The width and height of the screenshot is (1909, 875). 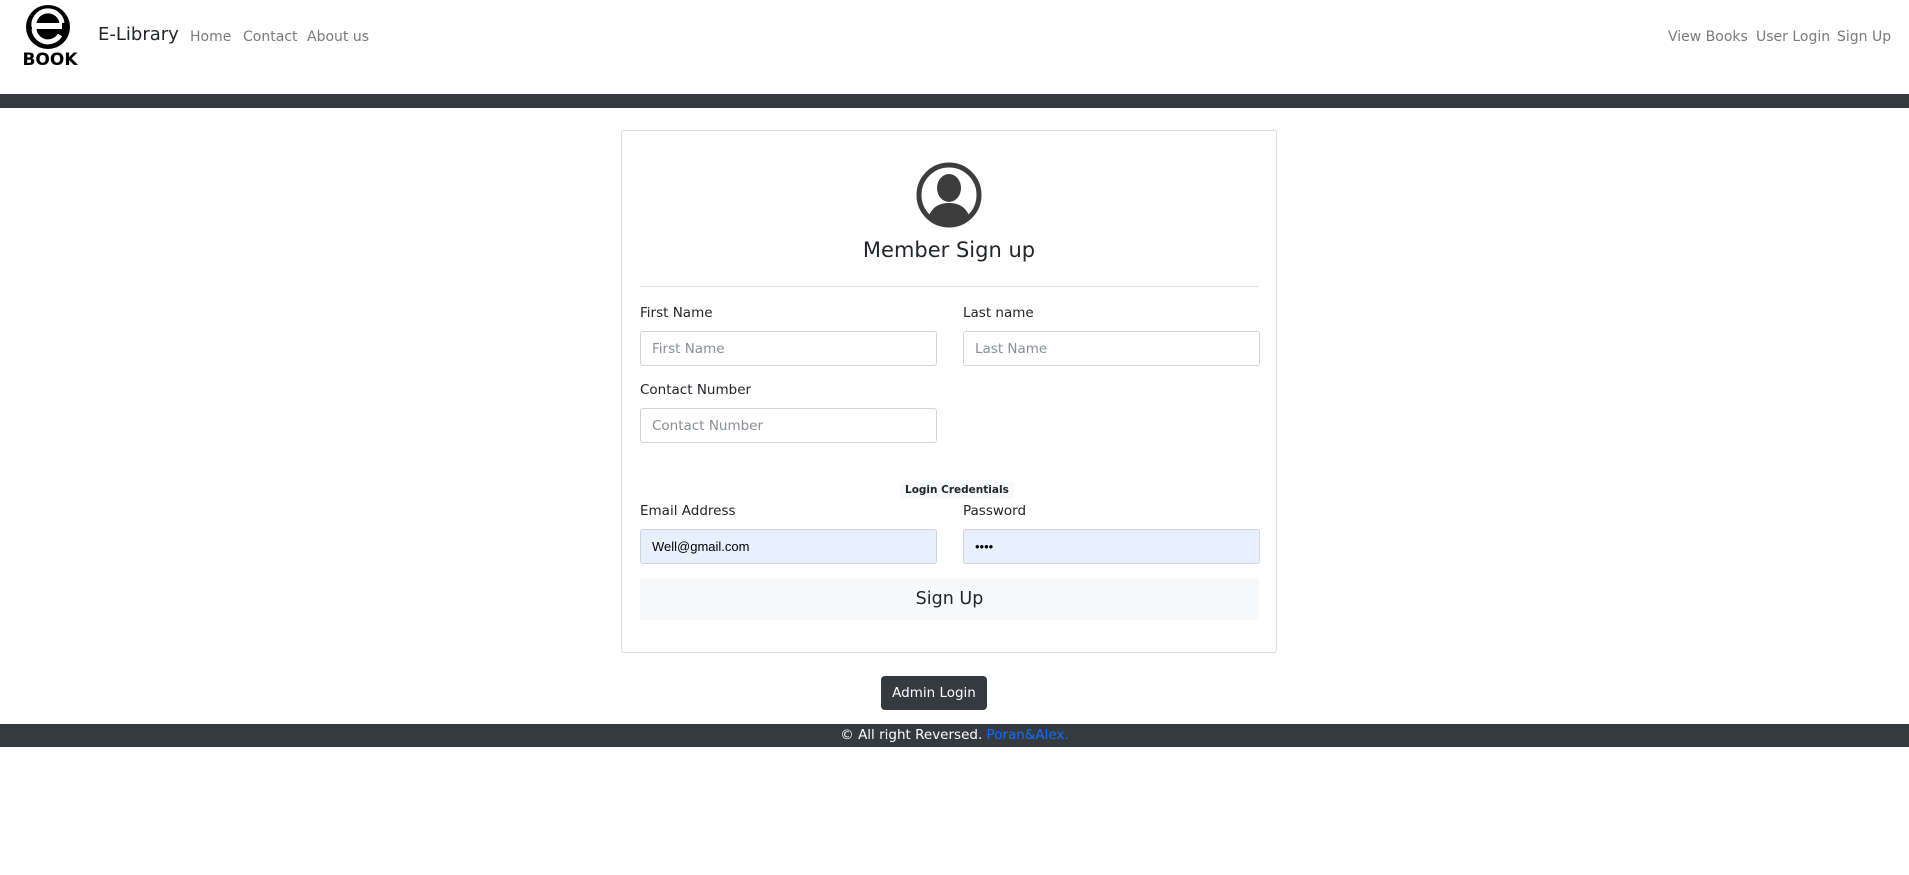 I want to click on nav-contact: Contact, so click(x=270, y=37).